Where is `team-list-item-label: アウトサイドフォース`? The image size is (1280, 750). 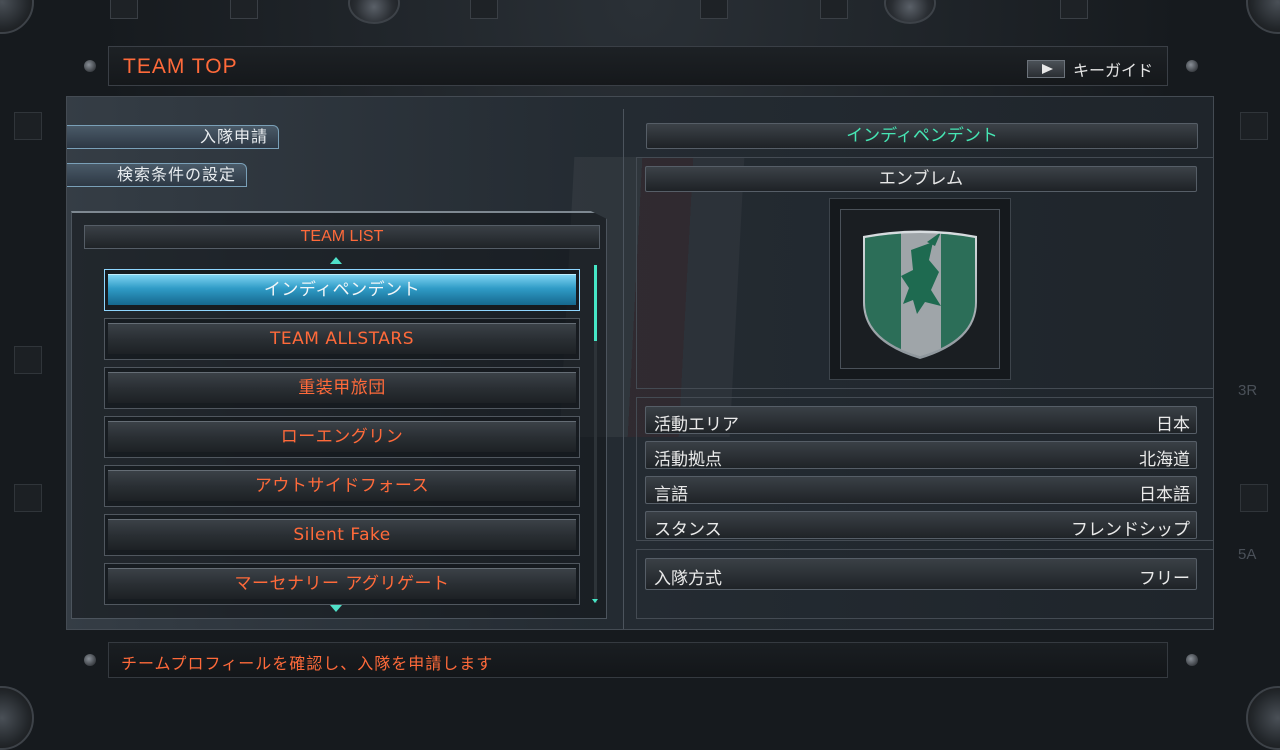 team-list-item-label: アウトサイドフォース is located at coordinates (342, 485).